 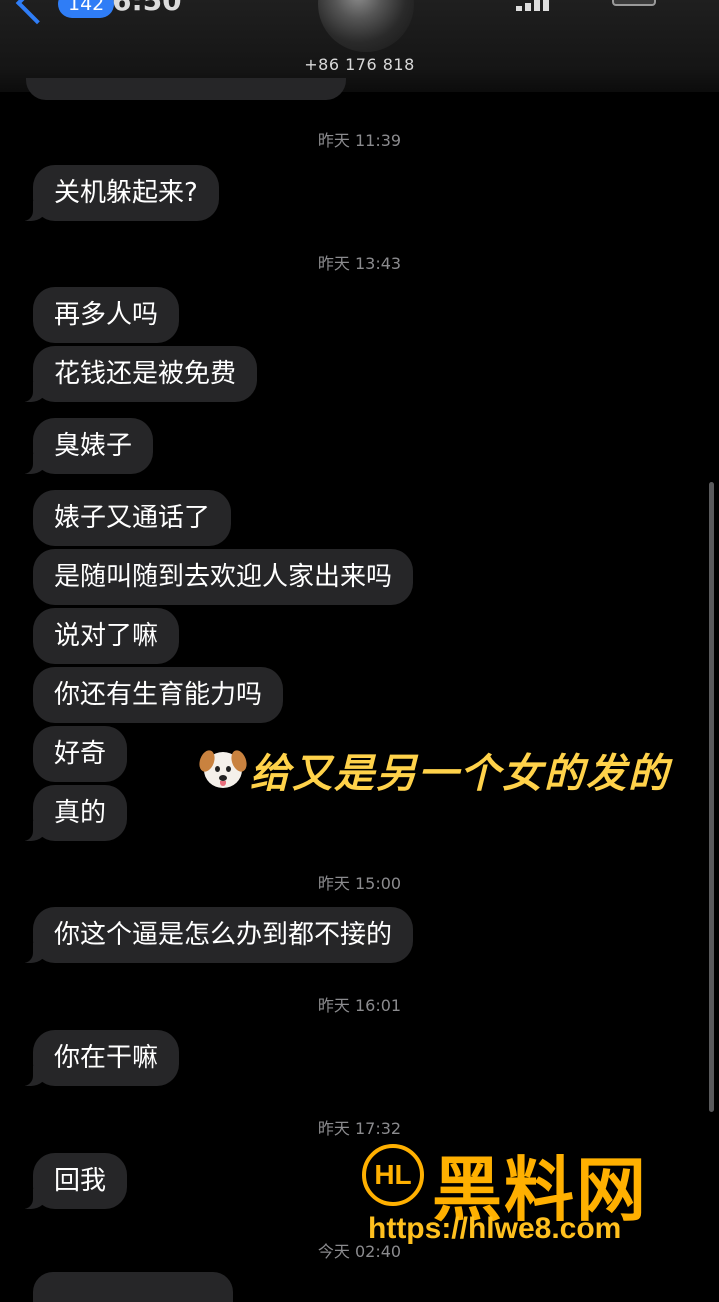 I want to click on contact-avatar, so click(x=366, y=26).